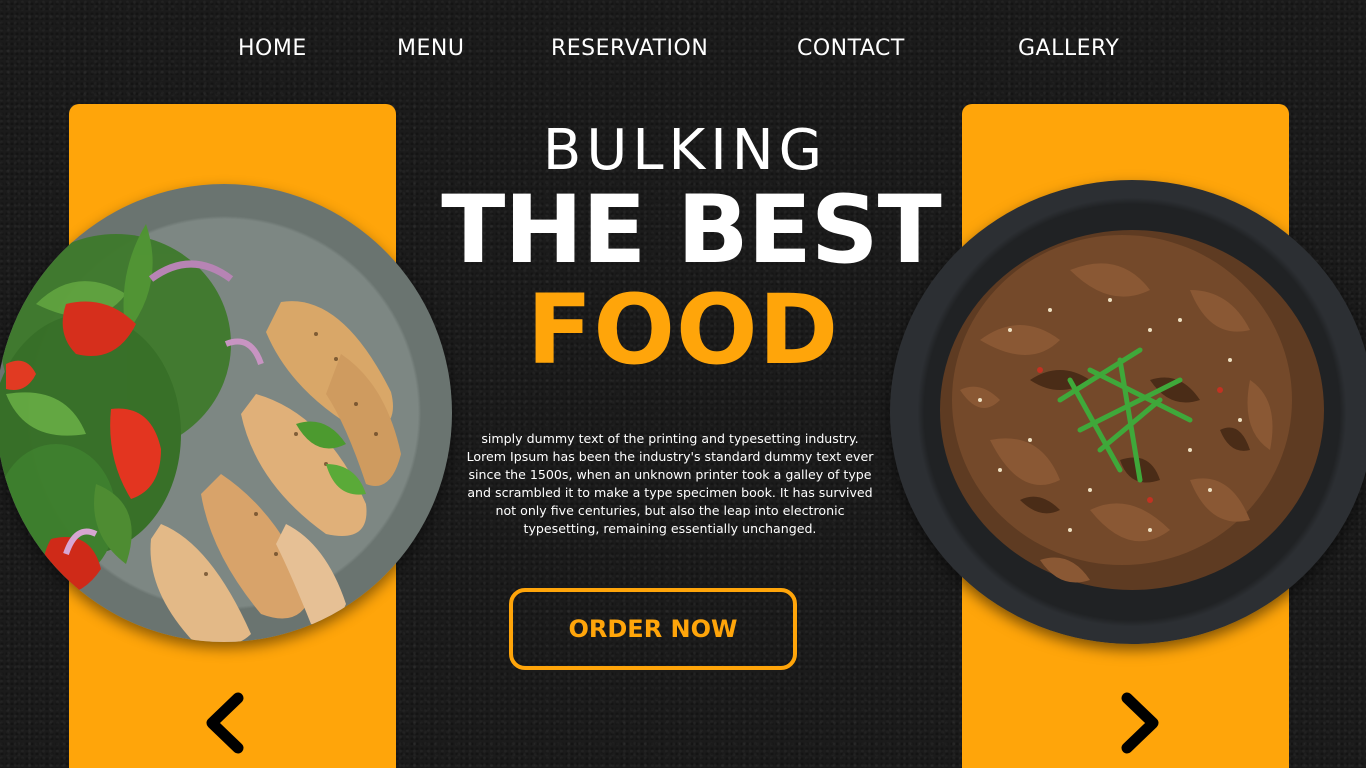  I want to click on nav-home: HOME, so click(272, 48).